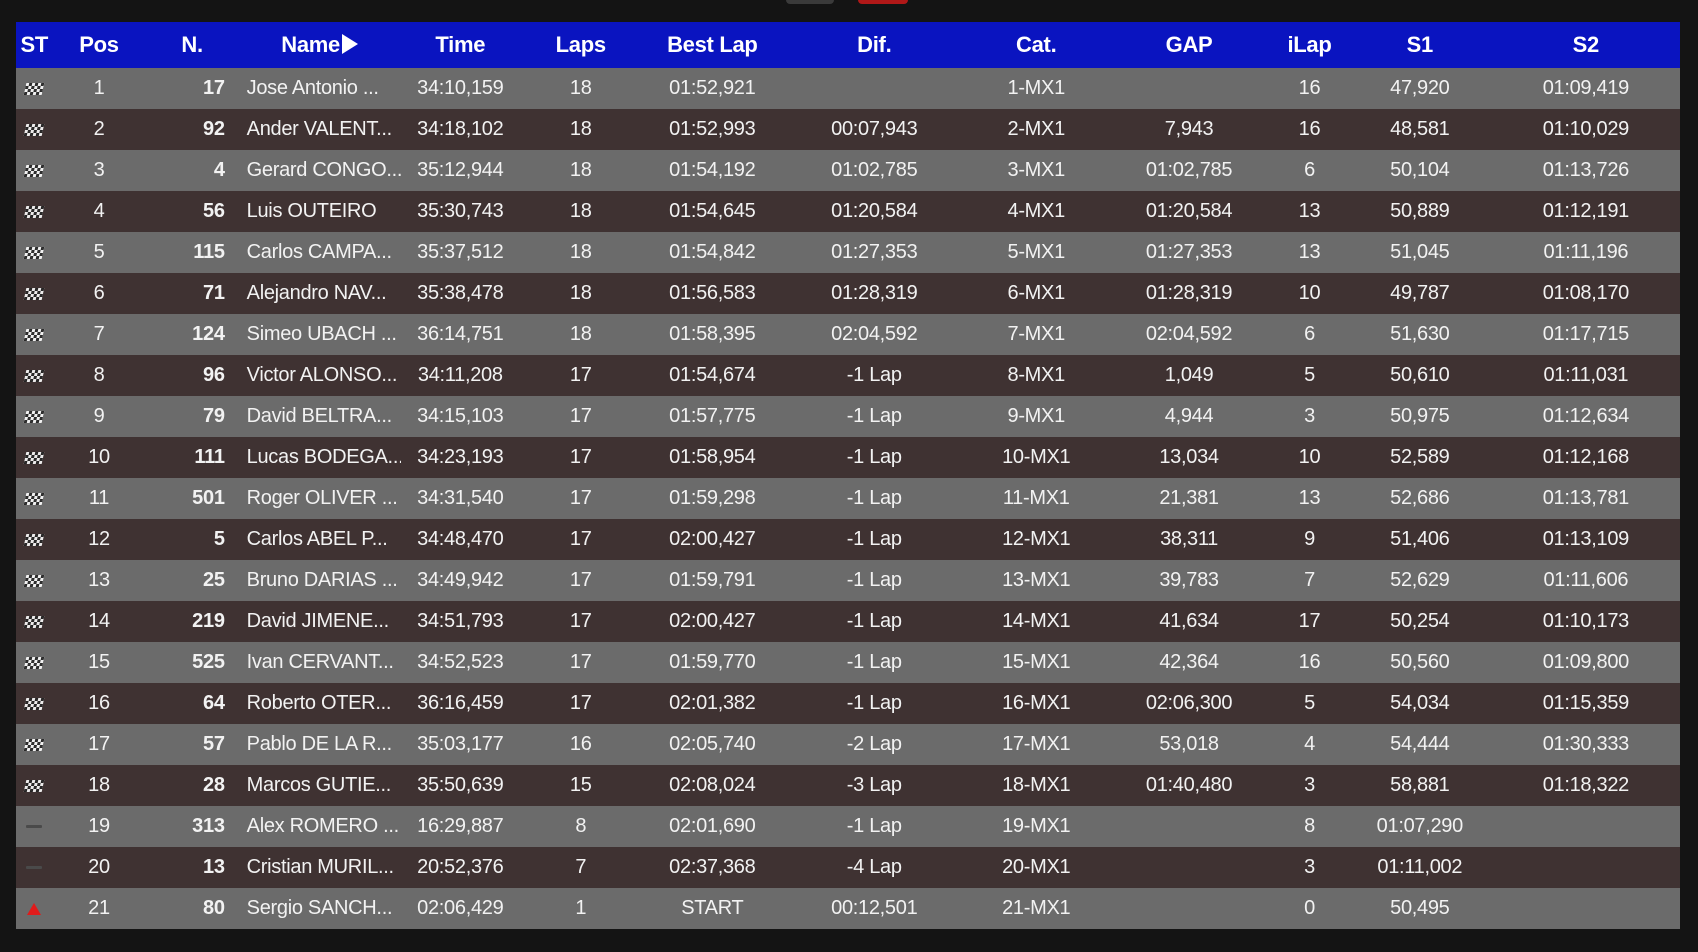 This screenshot has height=952, width=1698. Describe the element at coordinates (209, 252) in the screenshot. I see `rider-number-cell: 115` at that location.